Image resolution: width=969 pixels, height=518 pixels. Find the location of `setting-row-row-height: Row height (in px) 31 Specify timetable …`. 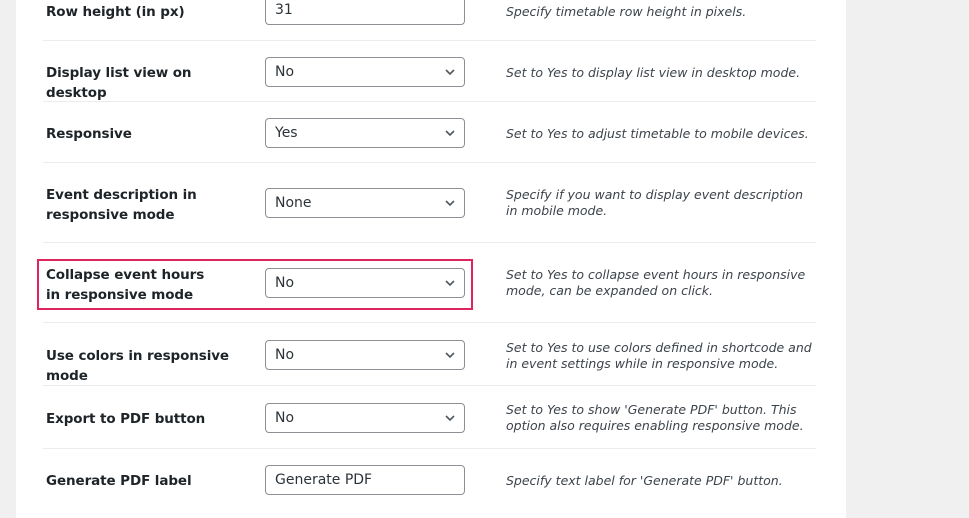

setting-row-row-height: Row height (in px) 31 Specify timetable … is located at coordinates (429, 20).